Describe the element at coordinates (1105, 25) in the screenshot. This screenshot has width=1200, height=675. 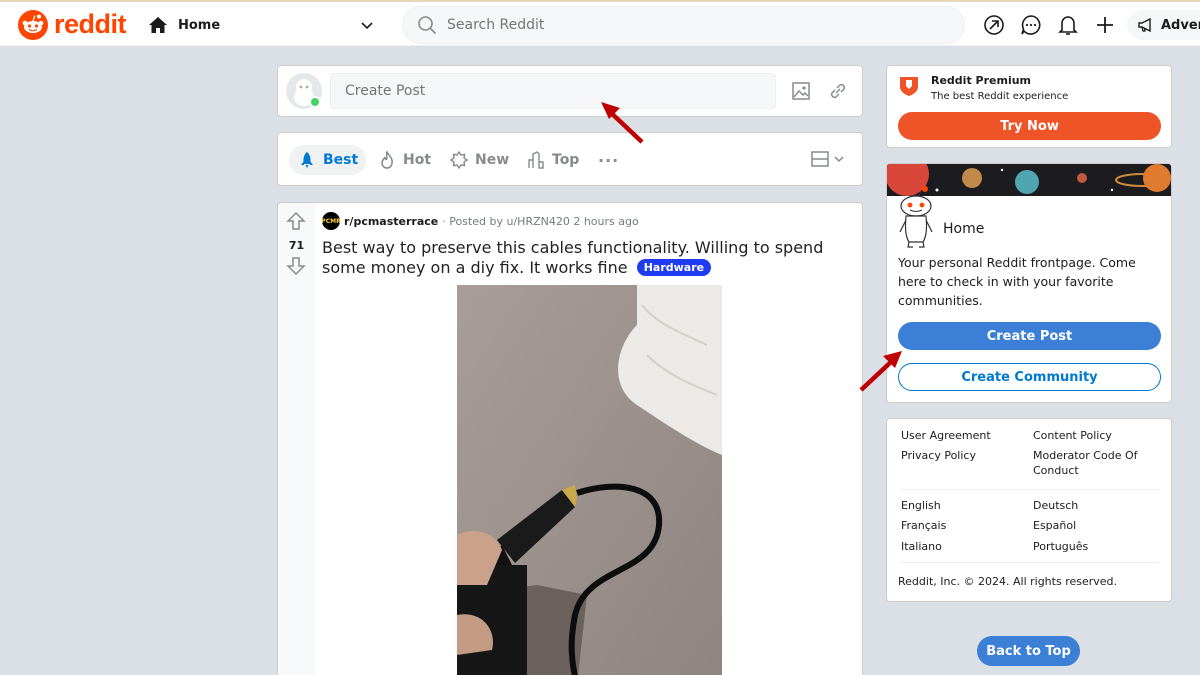
I see `plus-icon` at that location.